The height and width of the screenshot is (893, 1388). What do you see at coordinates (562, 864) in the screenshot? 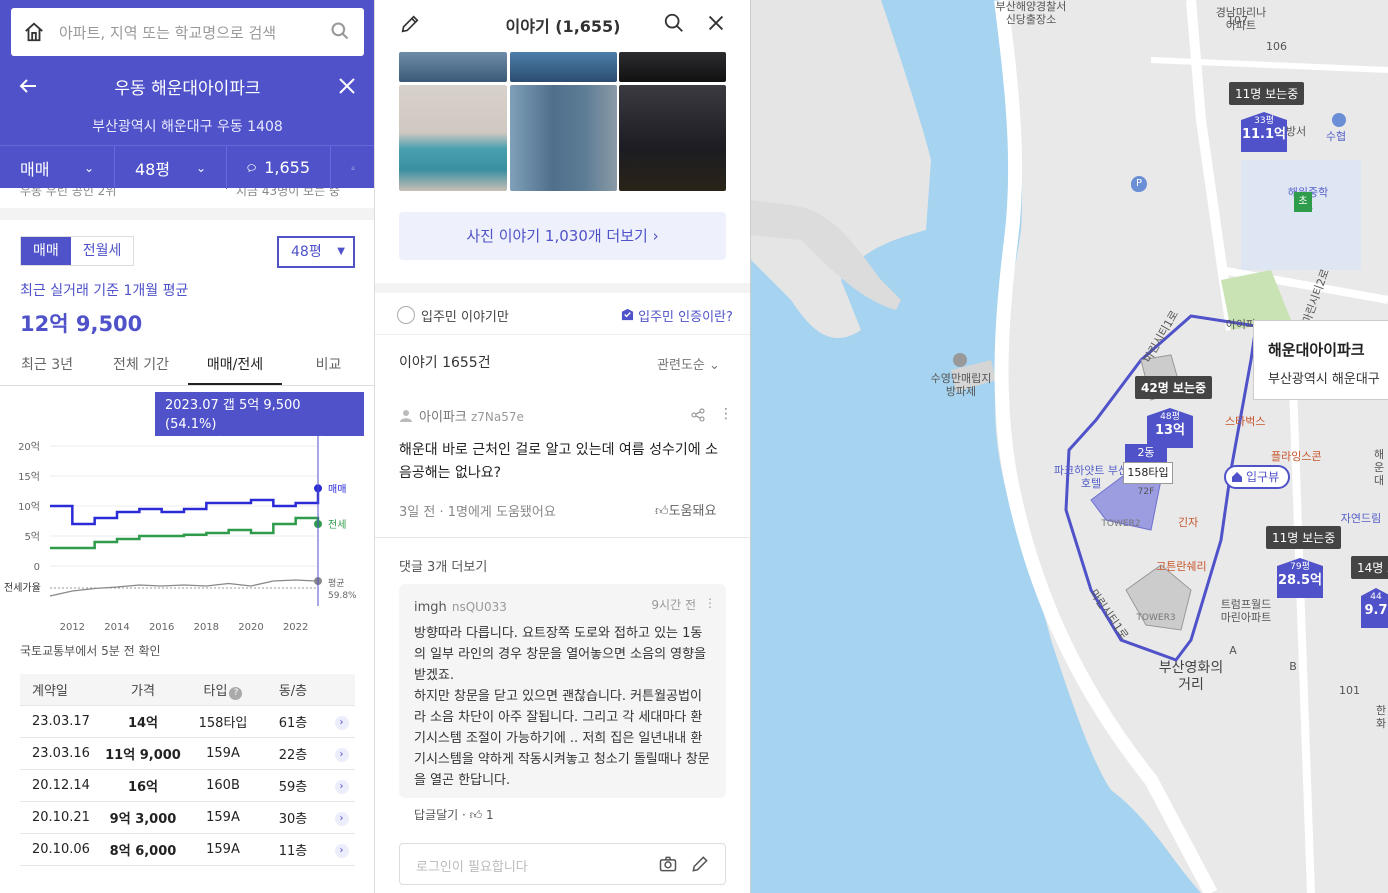
I see `comment-input: 로그인이 필요합니다` at bounding box center [562, 864].